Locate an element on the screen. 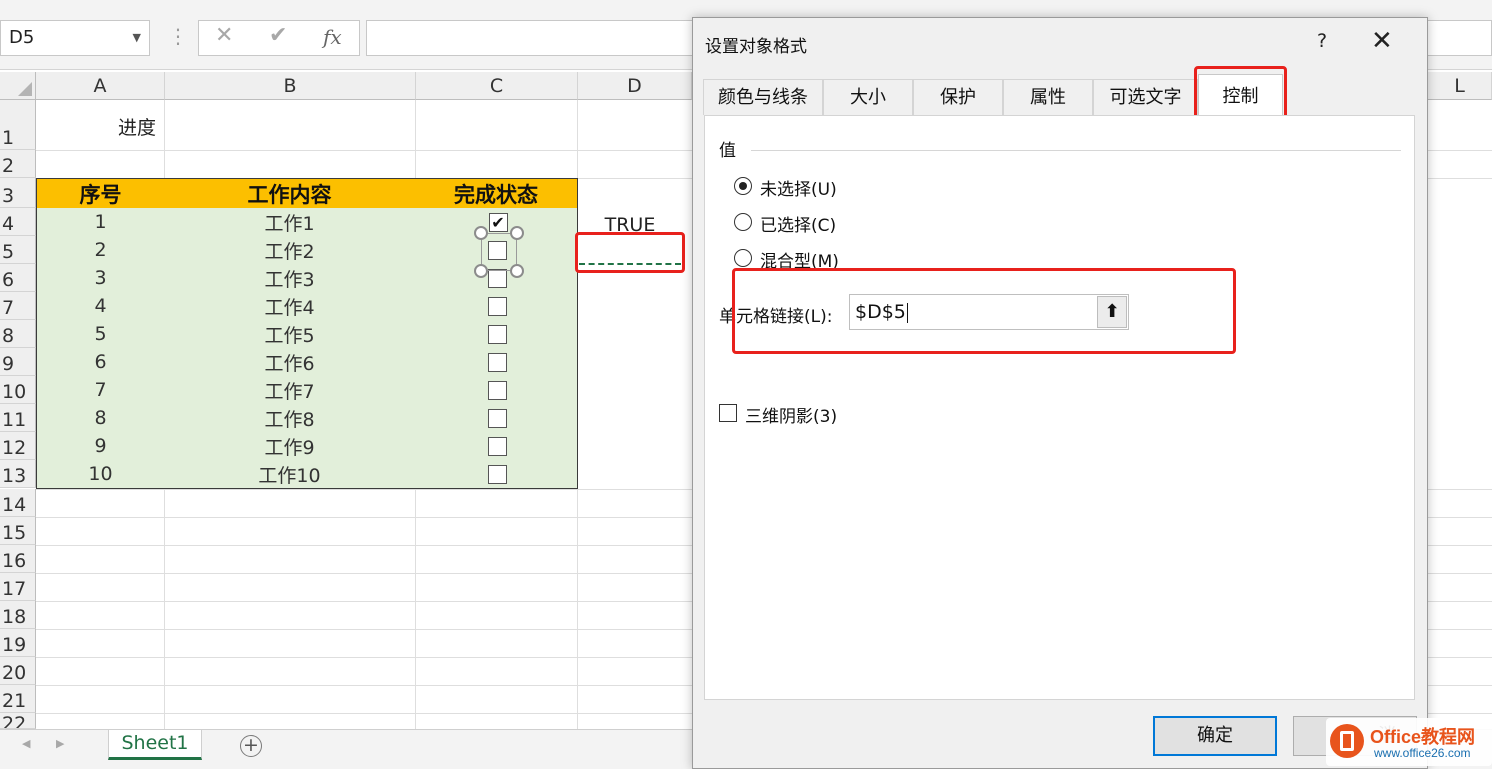 The width and height of the screenshot is (1492, 769). cell-a1: 进度 is located at coordinates (136, 126).